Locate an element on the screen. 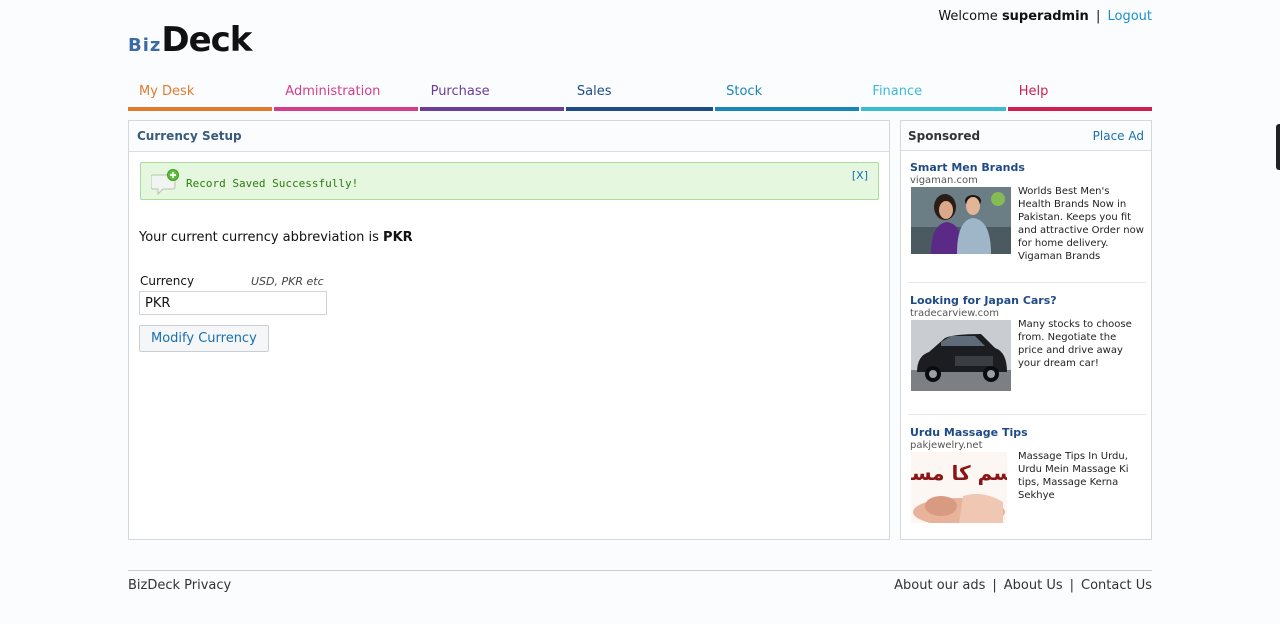 The width and height of the screenshot is (1280, 624). ad-image-massage: جسم کا مساج is located at coordinates (959, 487).